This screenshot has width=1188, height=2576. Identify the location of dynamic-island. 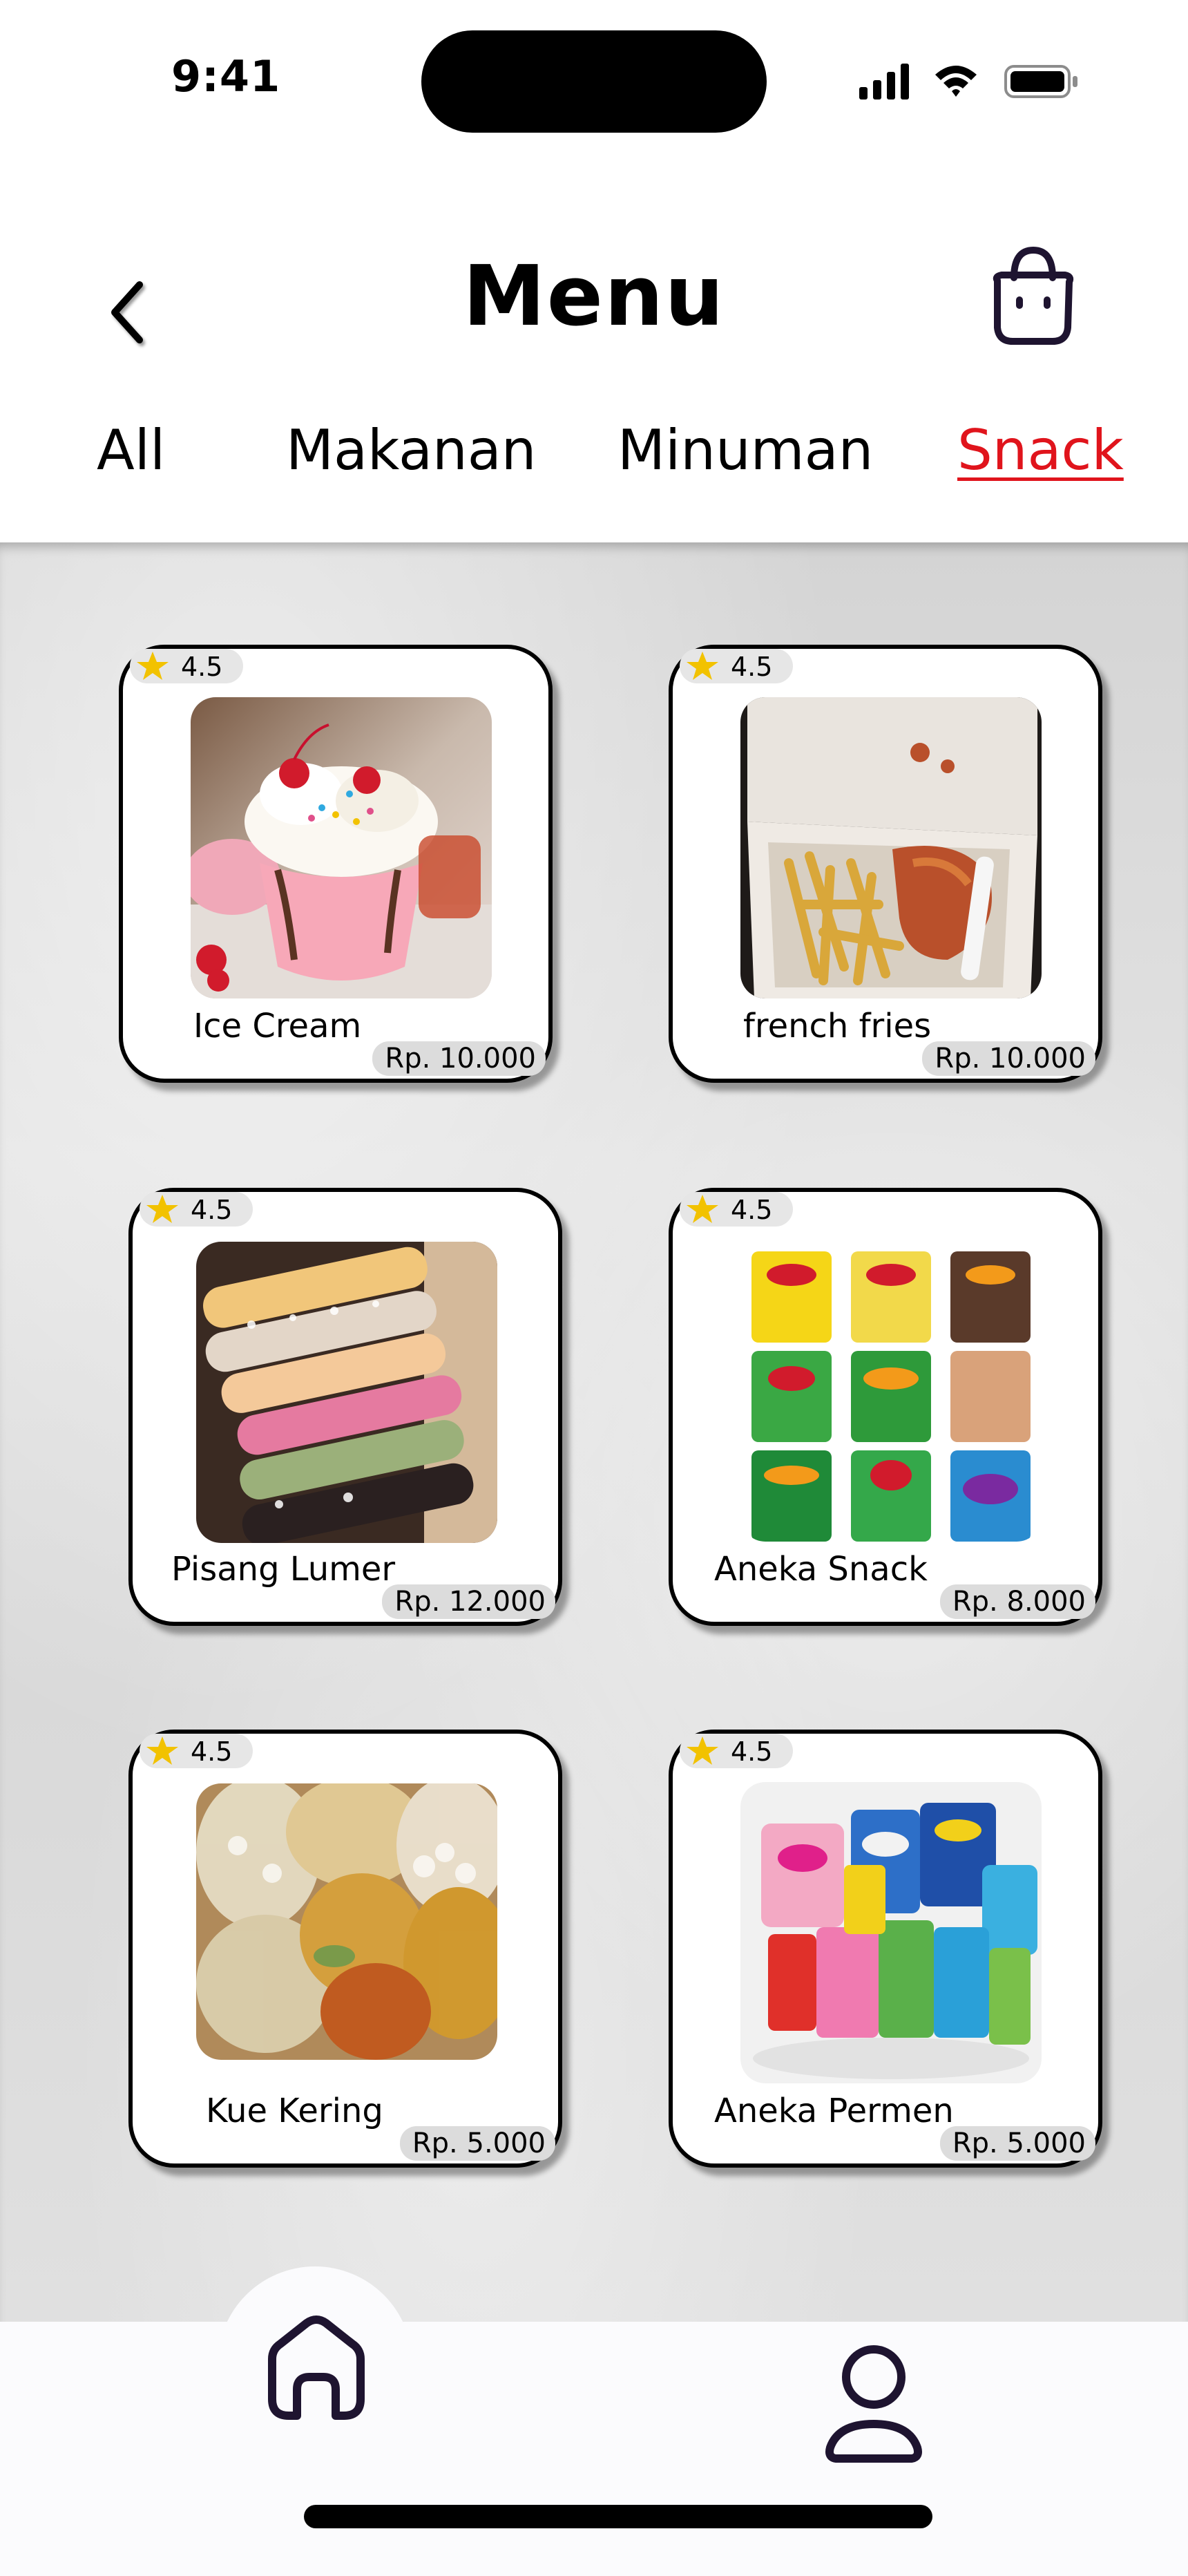
(594, 81).